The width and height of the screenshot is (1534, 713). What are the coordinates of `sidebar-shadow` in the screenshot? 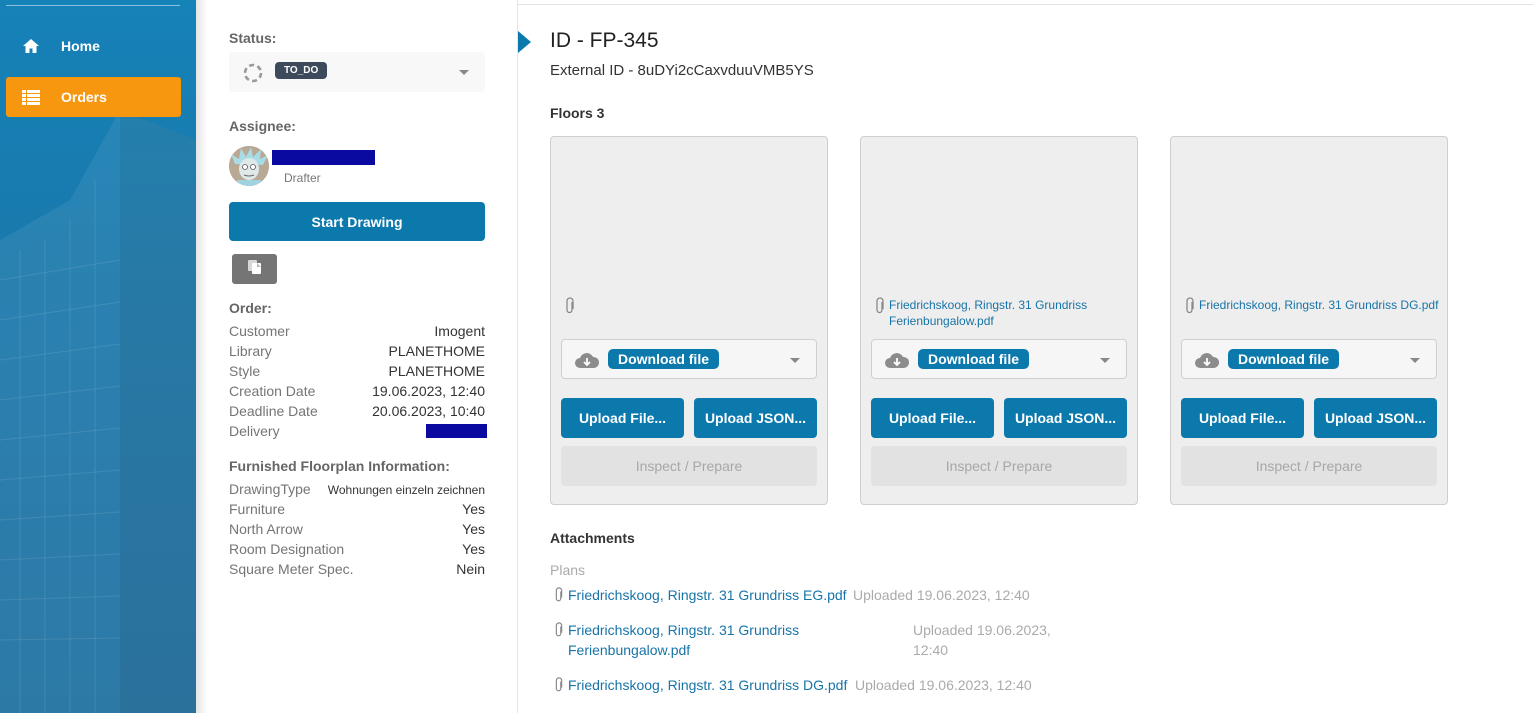 It's located at (202, 356).